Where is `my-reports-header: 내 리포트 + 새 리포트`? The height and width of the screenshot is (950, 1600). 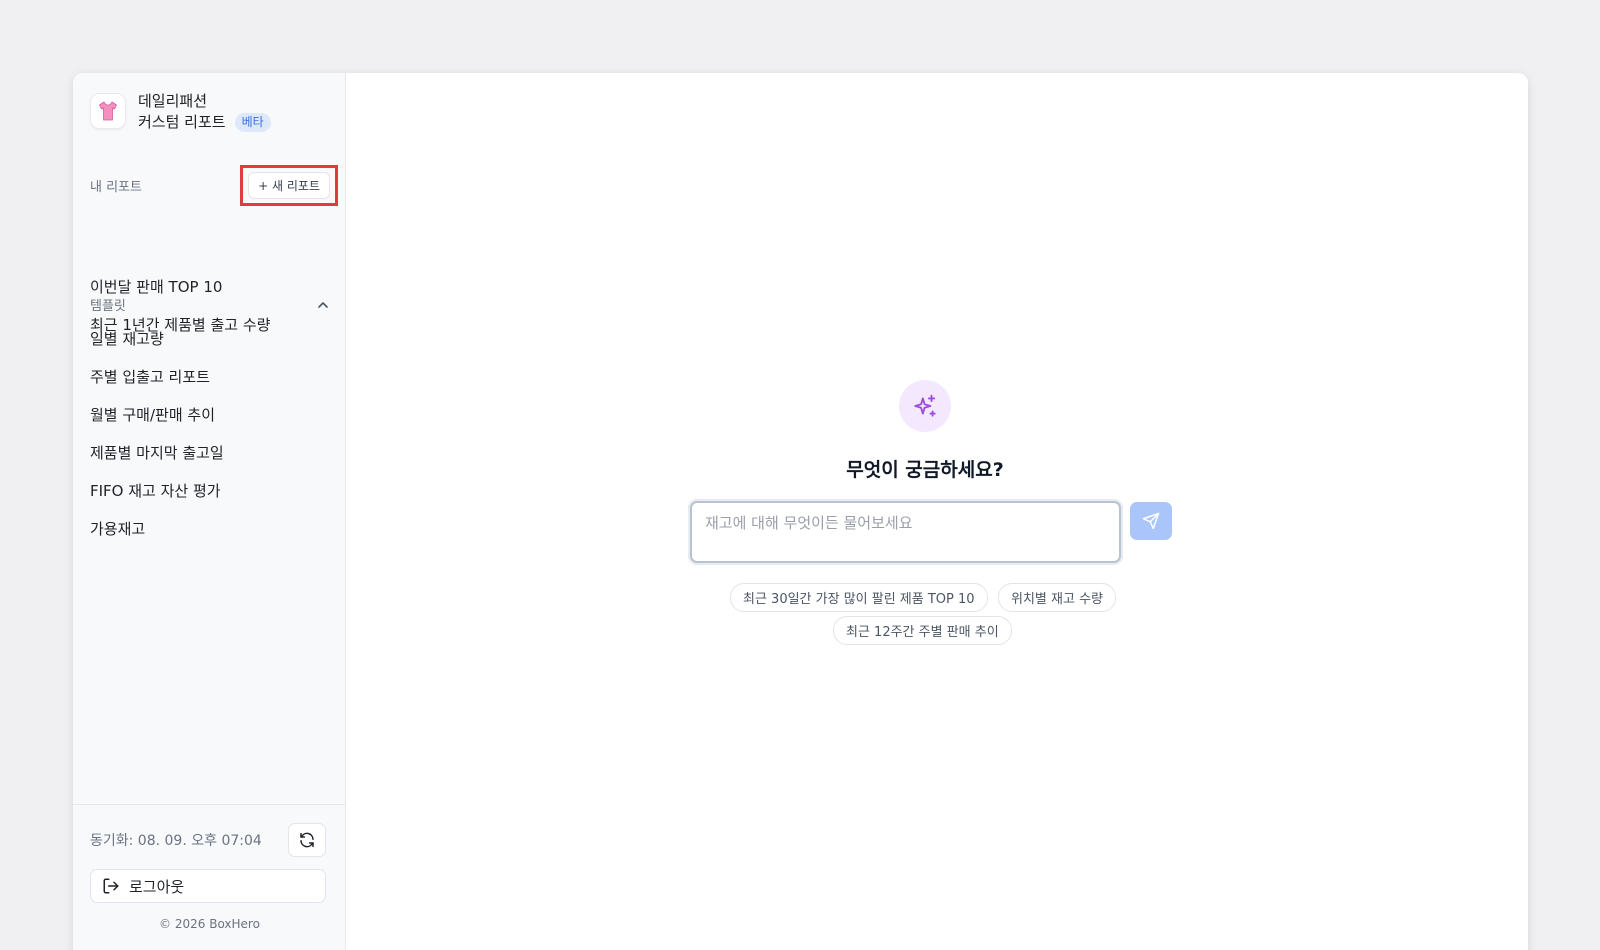
my-reports-header: 내 리포트 + 새 리포트 is located at coordinates (214, 185).